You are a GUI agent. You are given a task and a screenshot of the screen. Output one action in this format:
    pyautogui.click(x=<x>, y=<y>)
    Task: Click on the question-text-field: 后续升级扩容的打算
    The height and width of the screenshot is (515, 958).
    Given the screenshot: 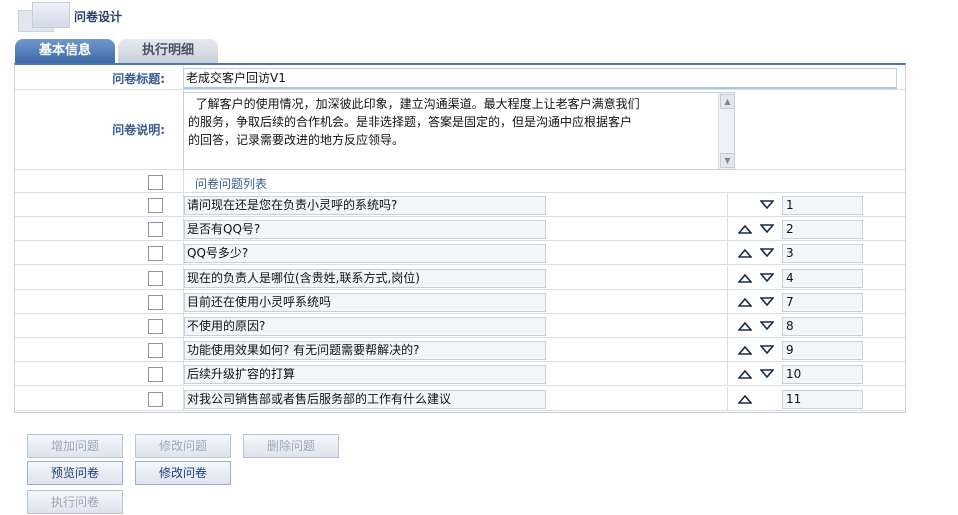 What is the action you would take?
    pyautogui.click(x=365, y=374)
    